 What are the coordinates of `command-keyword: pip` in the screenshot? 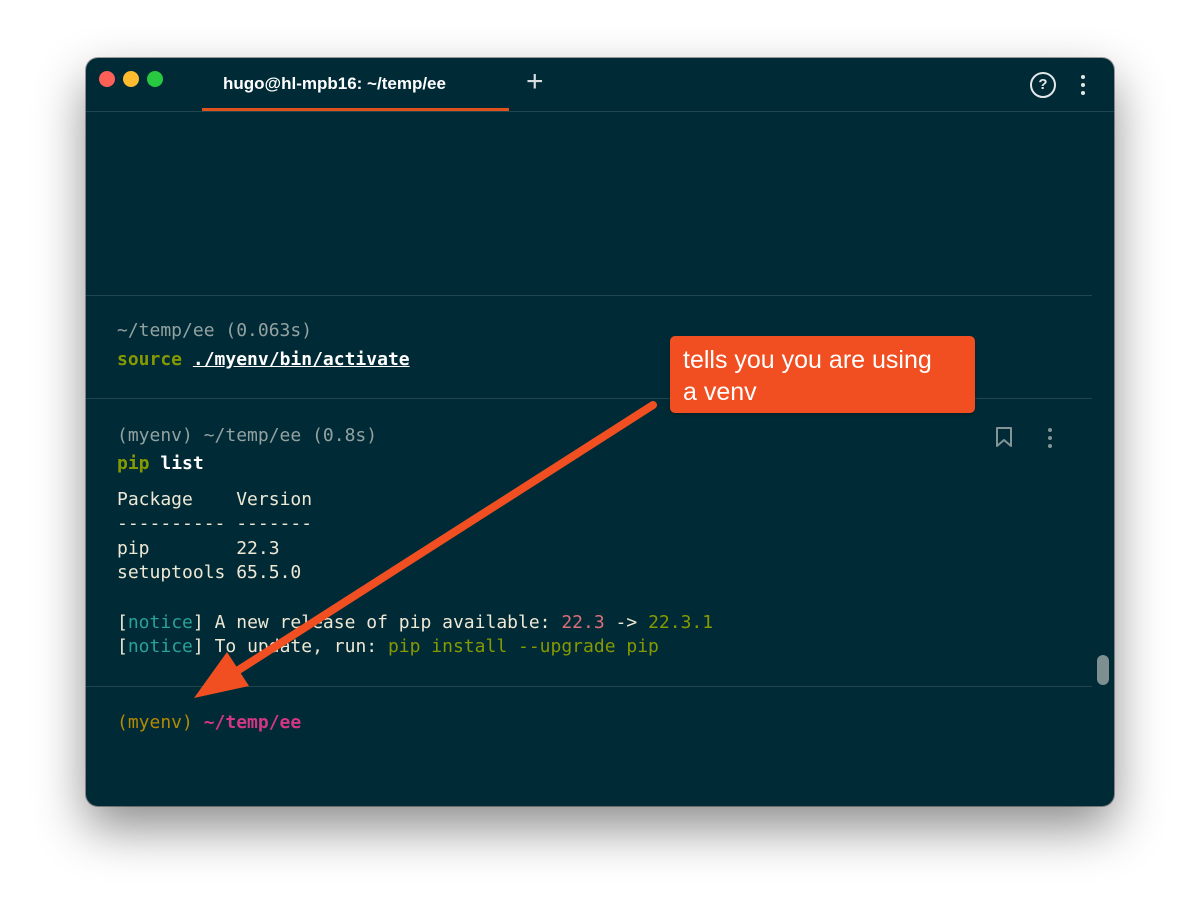 It's located at (133, 463).